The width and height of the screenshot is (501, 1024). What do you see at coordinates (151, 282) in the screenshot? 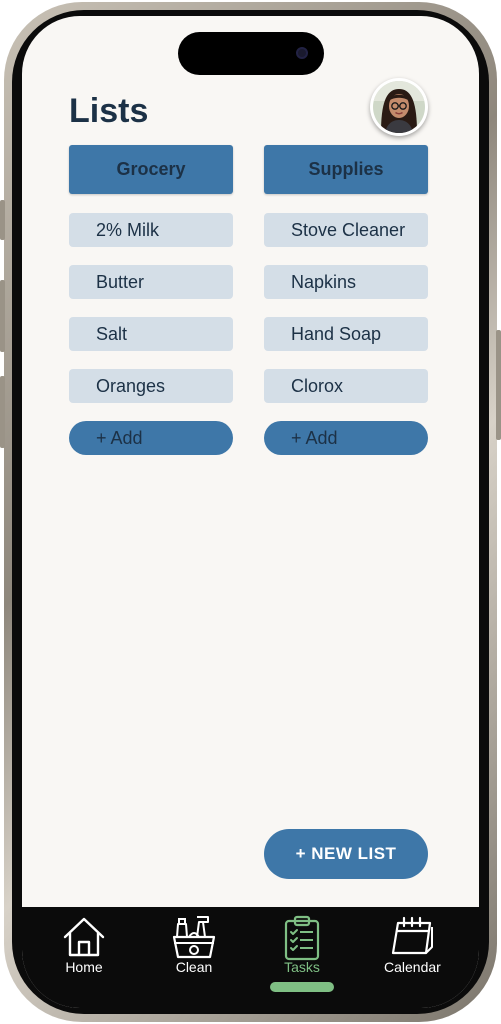
I see `list-item: Butter` at bounding box center [151, 282].